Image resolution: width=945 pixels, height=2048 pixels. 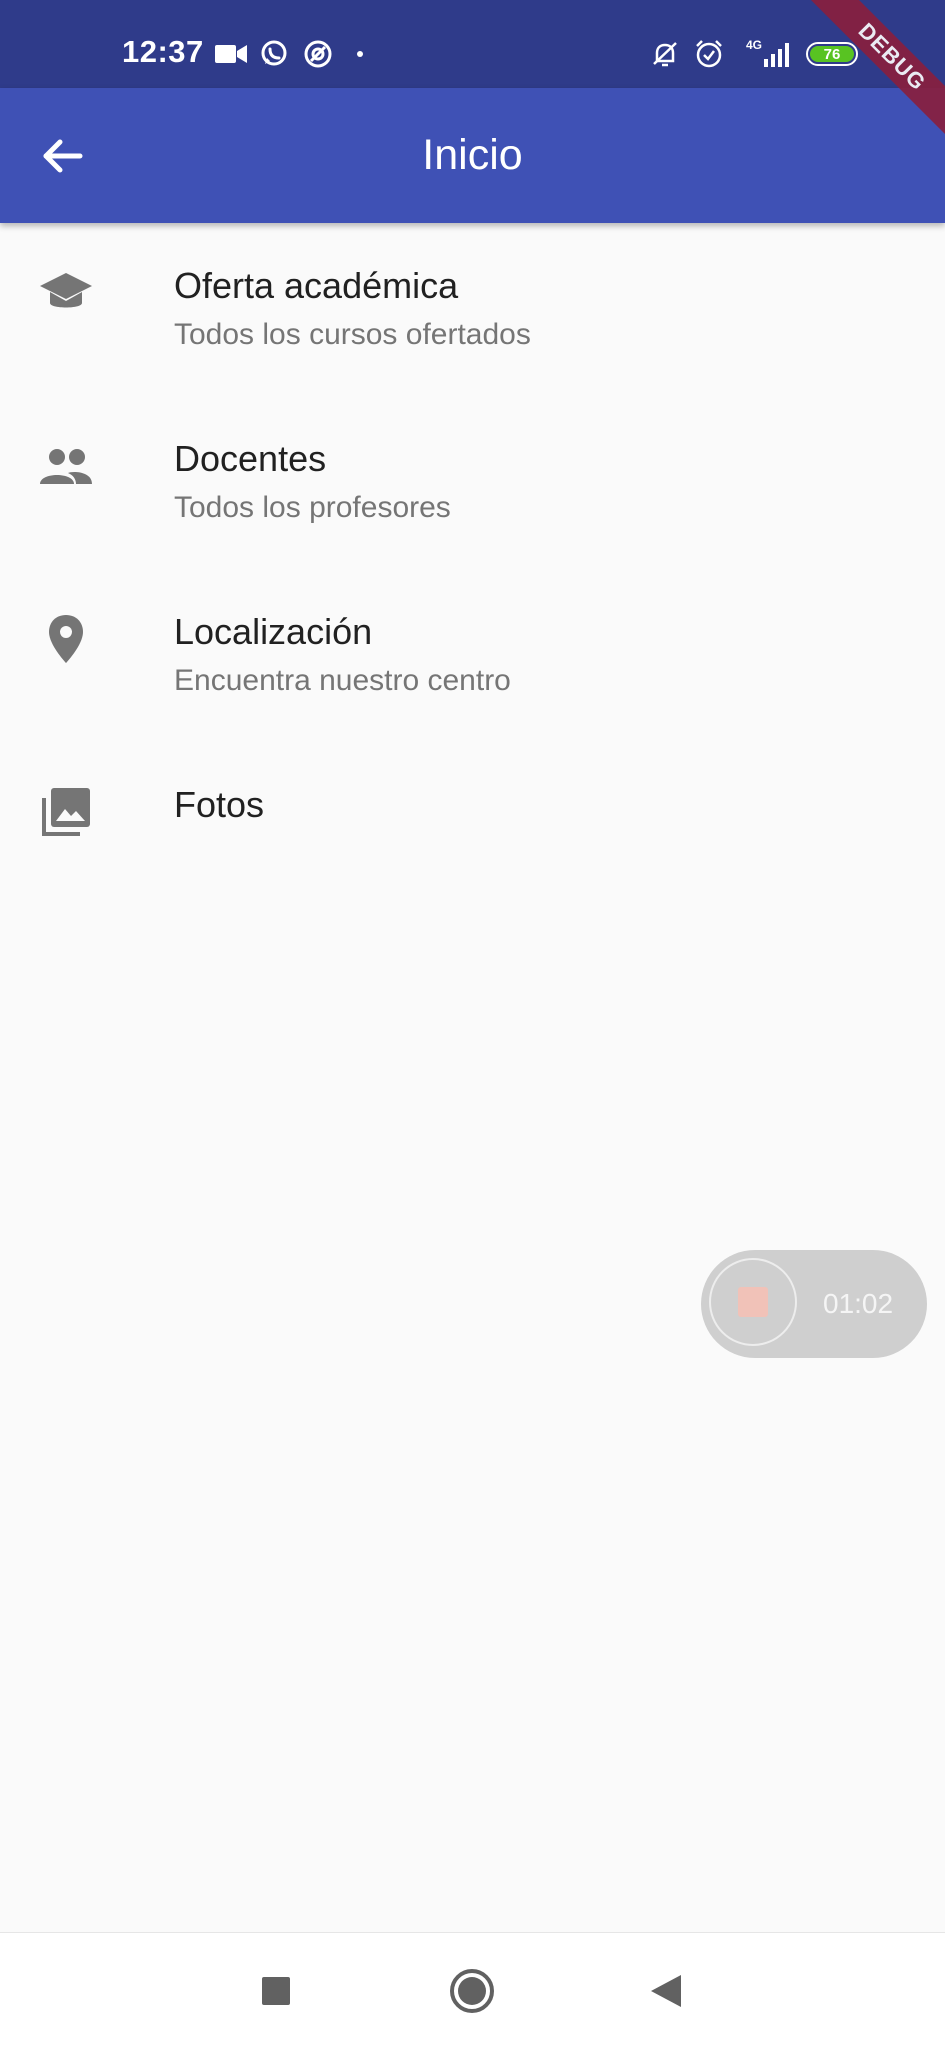 What do you see at coordinates (66, 639) in the screenshot?
I see `location-pin-icon` at bounding box center [66, 639].